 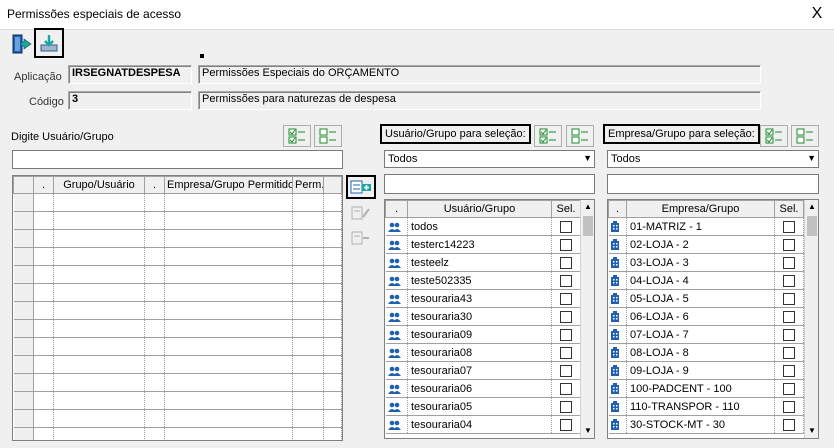 What do you see at coordinates (489, 298) in the screenshot?
I see `user-row: tesouraria43` at bounding box center [489, 298].